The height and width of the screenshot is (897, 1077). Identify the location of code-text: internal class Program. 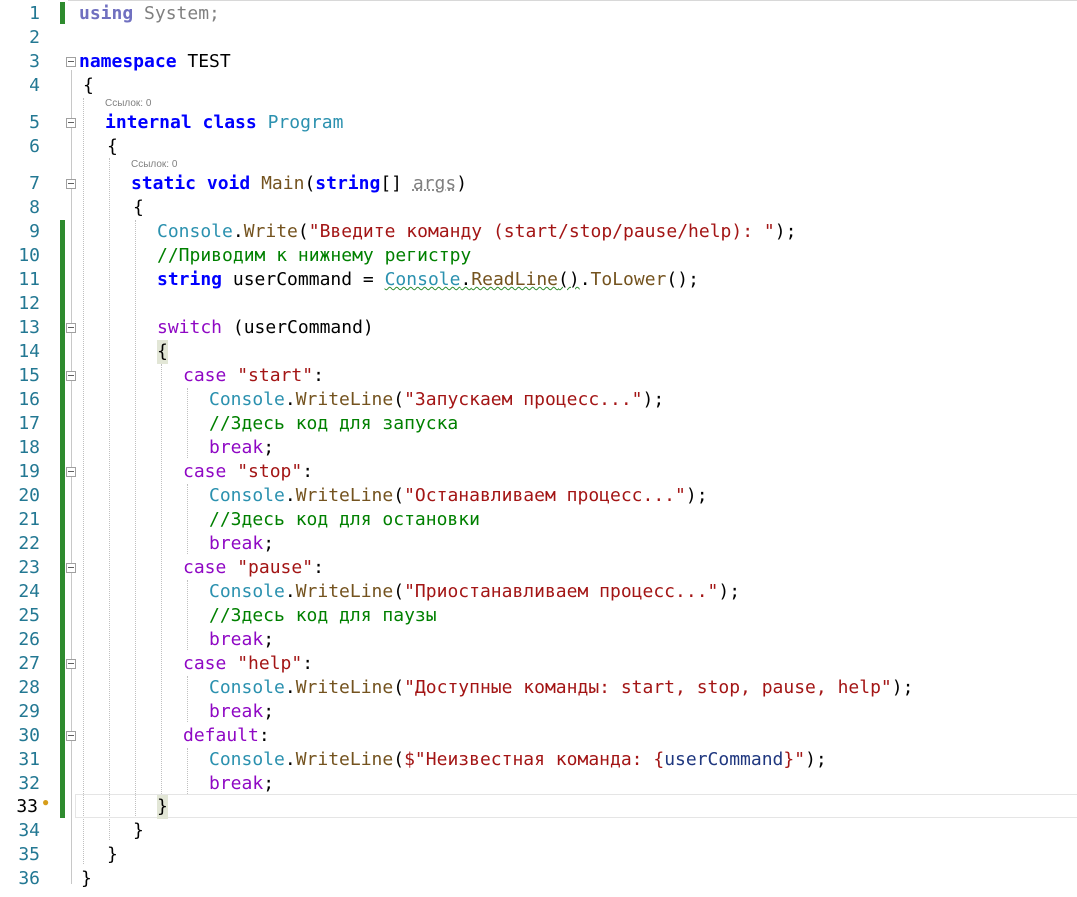
(224, 122).